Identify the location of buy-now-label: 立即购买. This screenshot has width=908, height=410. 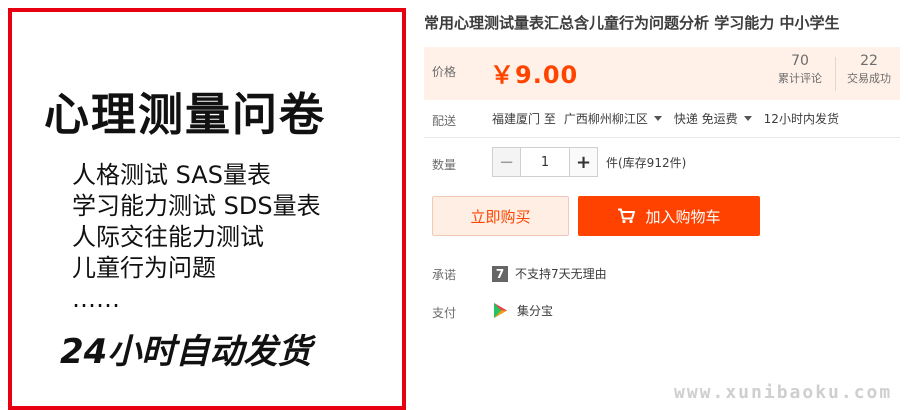
(500, 216).